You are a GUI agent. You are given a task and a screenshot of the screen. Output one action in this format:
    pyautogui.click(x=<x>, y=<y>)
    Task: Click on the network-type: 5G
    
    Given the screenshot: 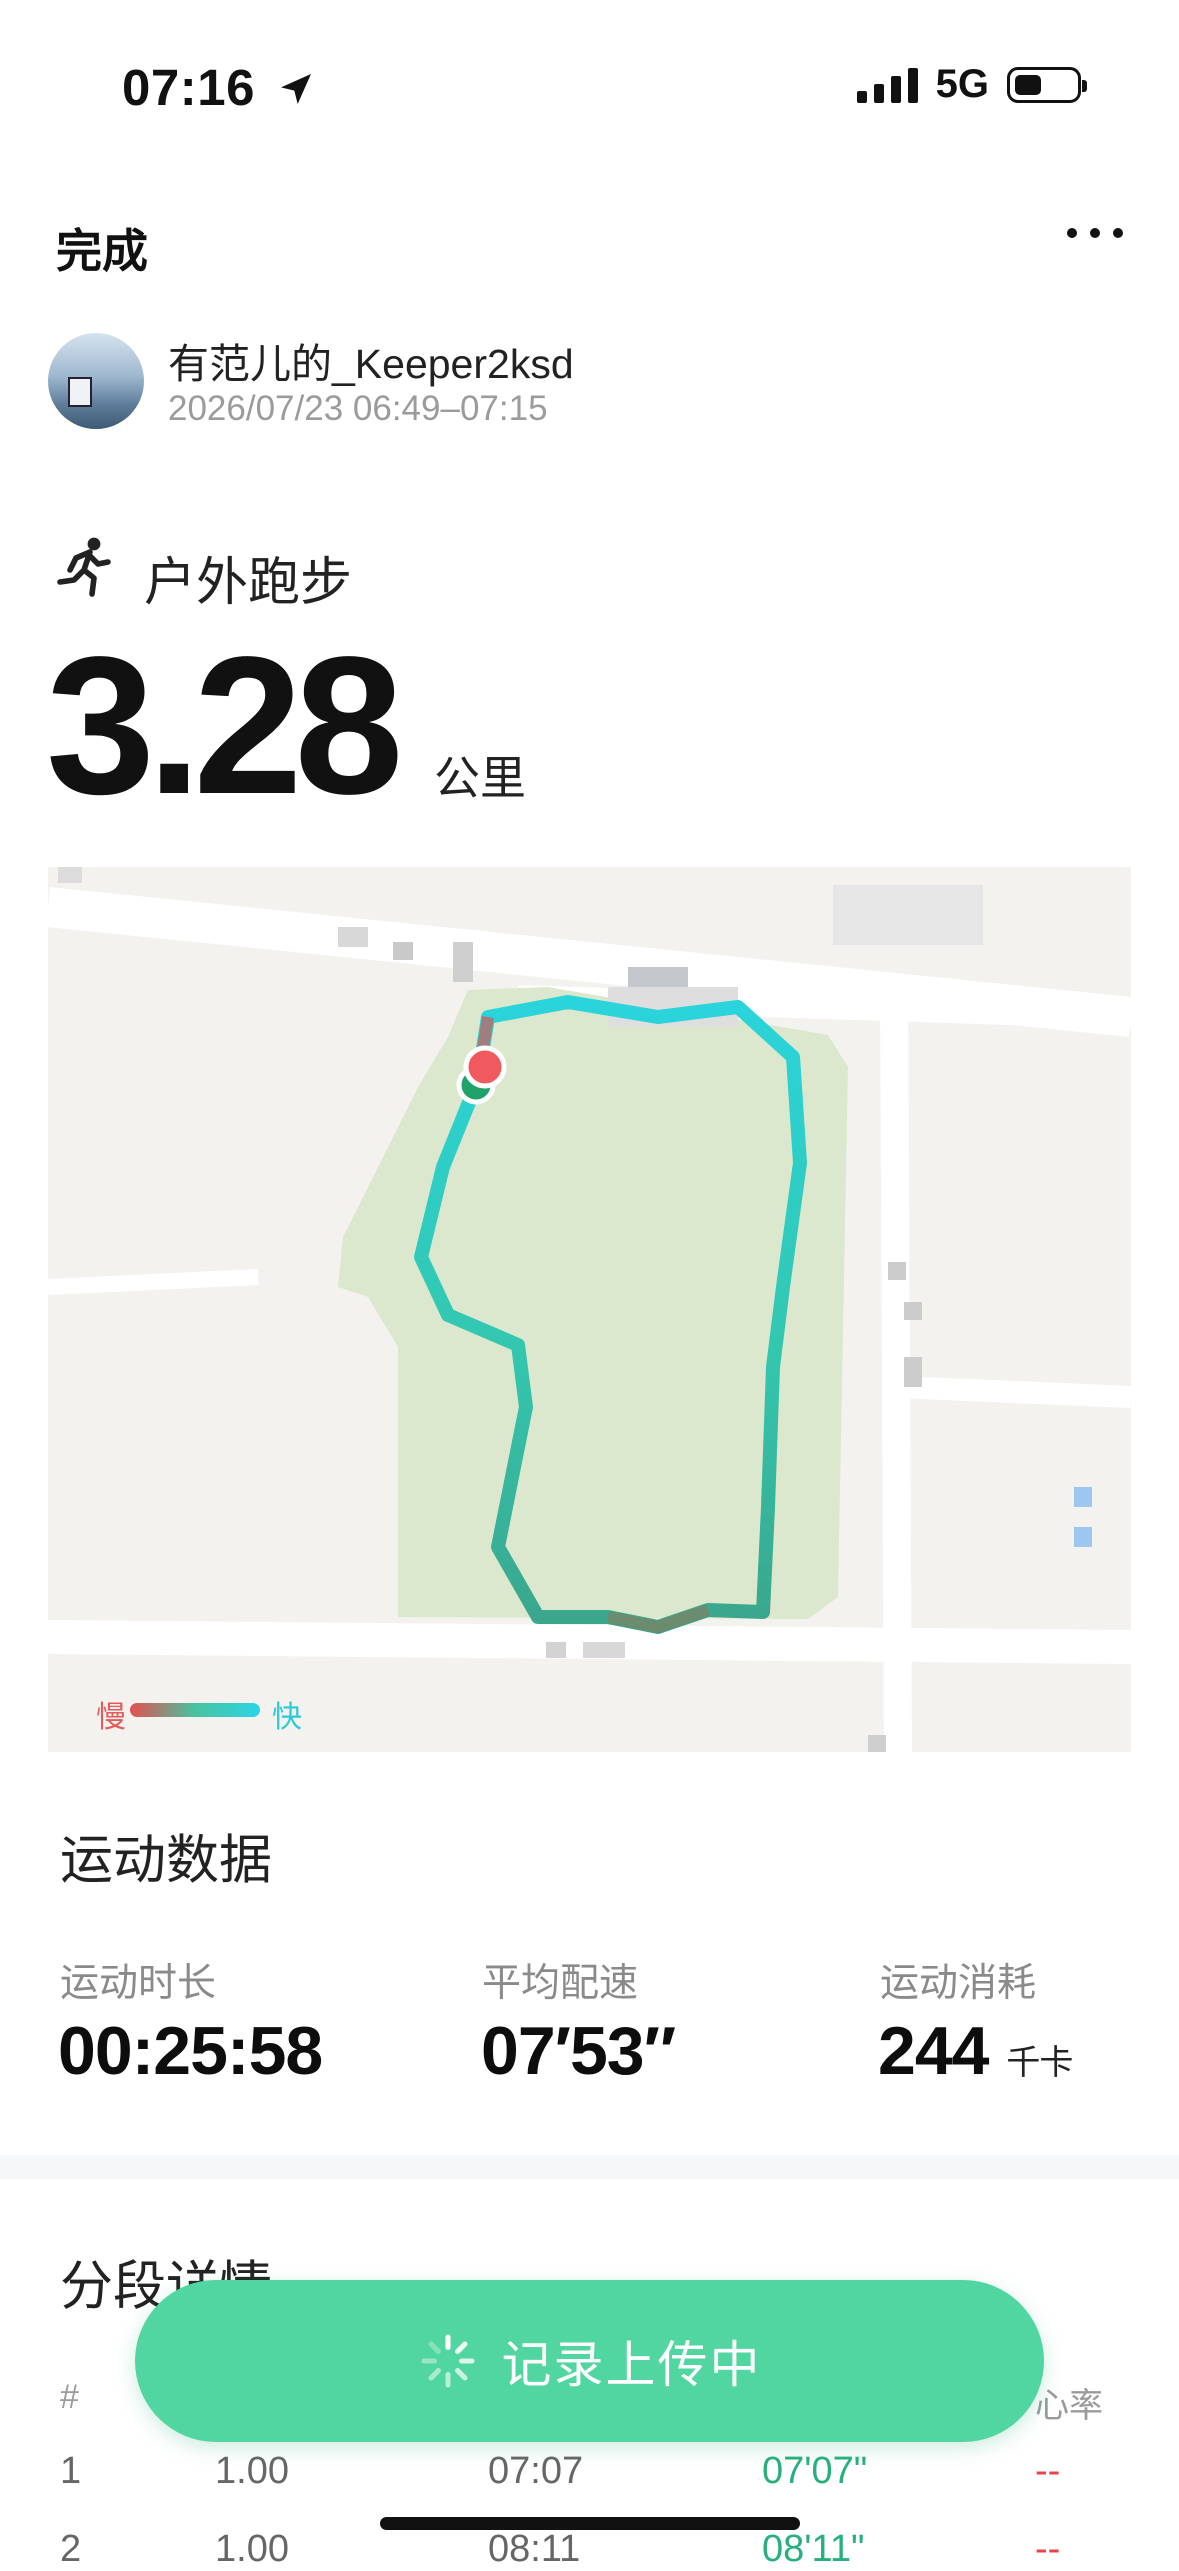 What is the action you would take?
    pyautogui.click(x=962, y=84)
    